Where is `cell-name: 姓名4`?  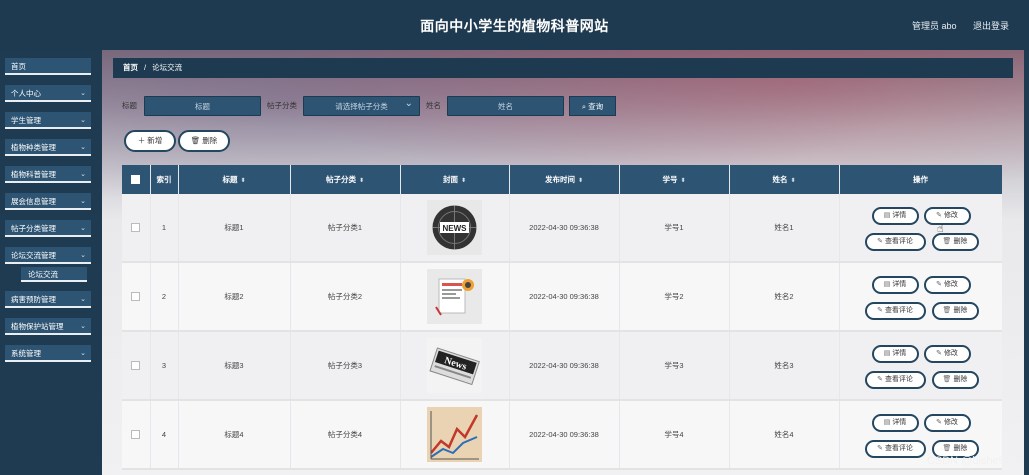
cell-name: 姓名4 is located at coordinates (784, 435).